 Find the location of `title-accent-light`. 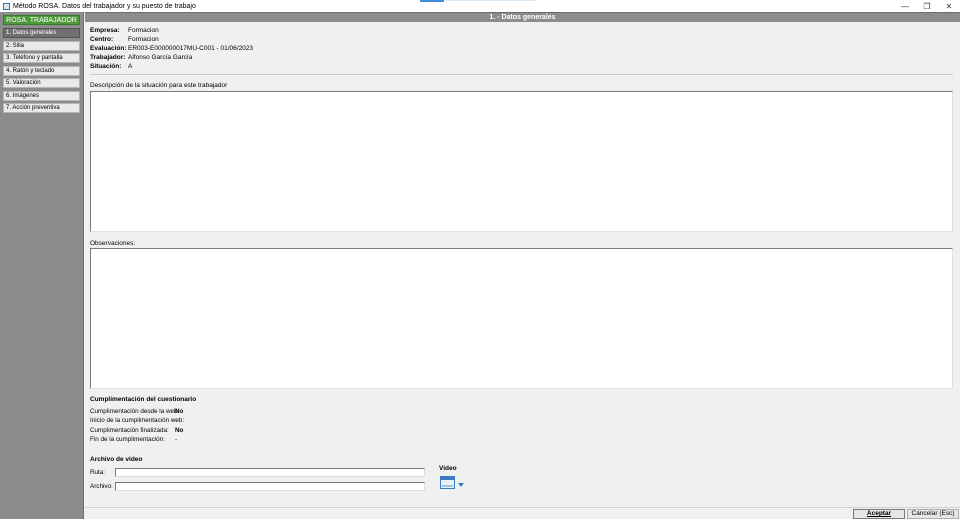

title-accent-light is located at coordinates (491, 0).